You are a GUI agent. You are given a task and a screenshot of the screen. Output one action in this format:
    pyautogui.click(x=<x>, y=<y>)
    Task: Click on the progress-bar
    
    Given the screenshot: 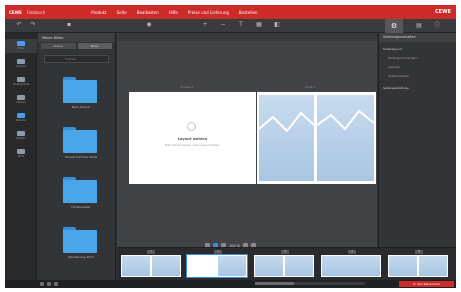 What is the action you would take?
    pyautogui.click(x=310, y=283)
    